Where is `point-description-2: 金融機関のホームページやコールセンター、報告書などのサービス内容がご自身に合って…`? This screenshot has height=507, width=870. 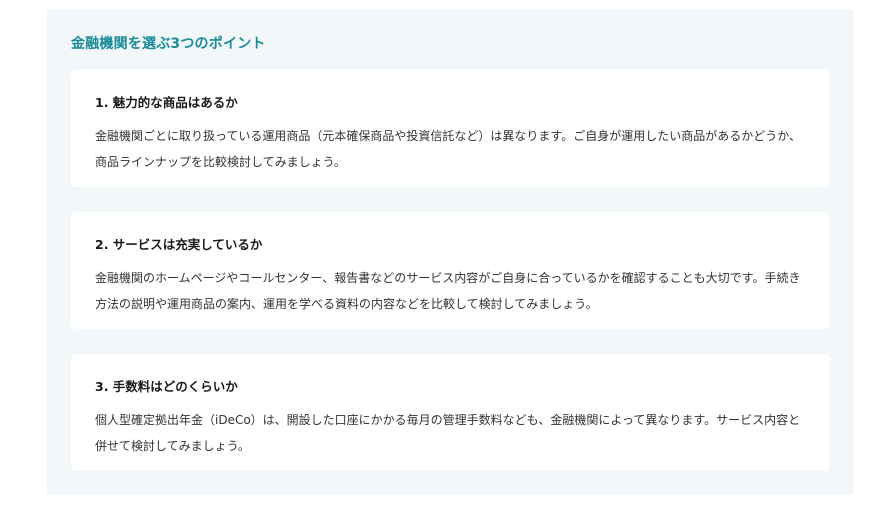
point-description-2: 金融機関のホームページやコールセンター、報告書などのサービス内容がご自身に合って… is located at coordinates (448, 291).